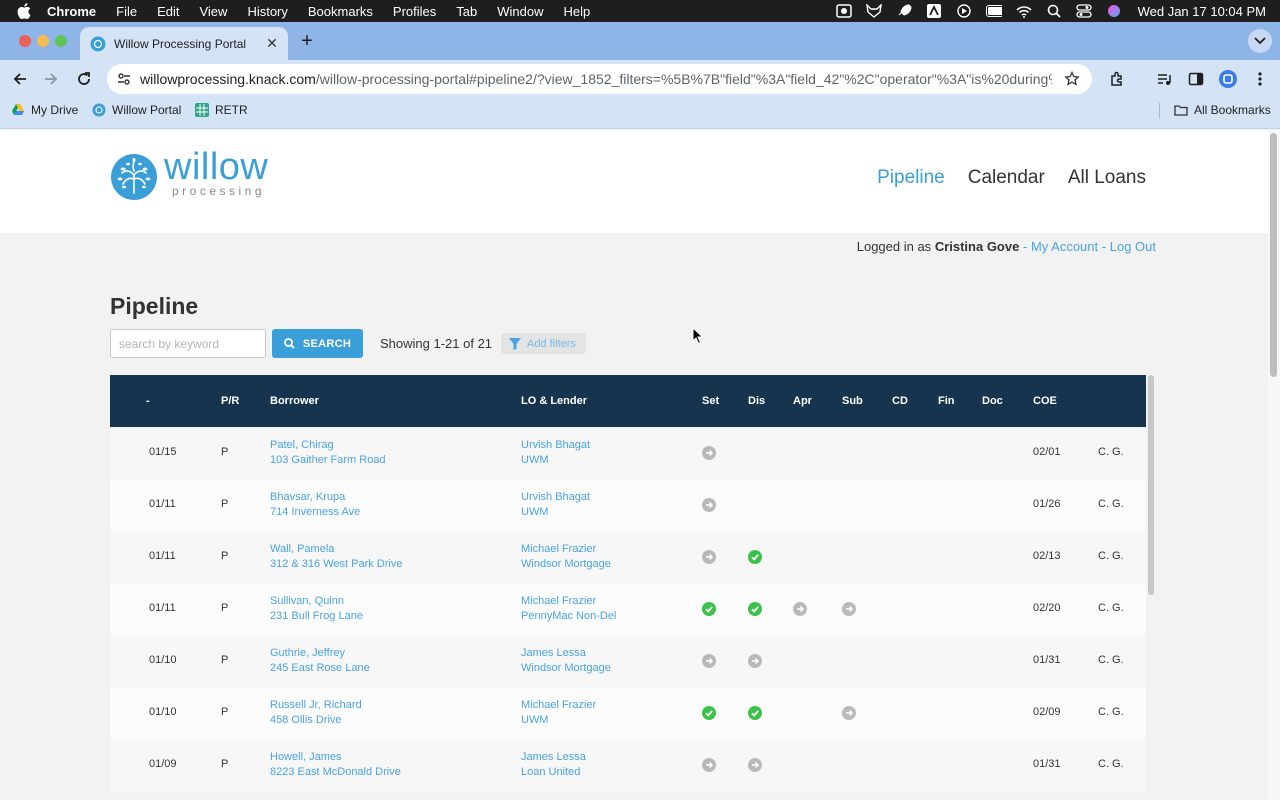 The width and height of the screenshot is (1280, 800). I want to click on menu-edit: Edit, so click(168, 11).